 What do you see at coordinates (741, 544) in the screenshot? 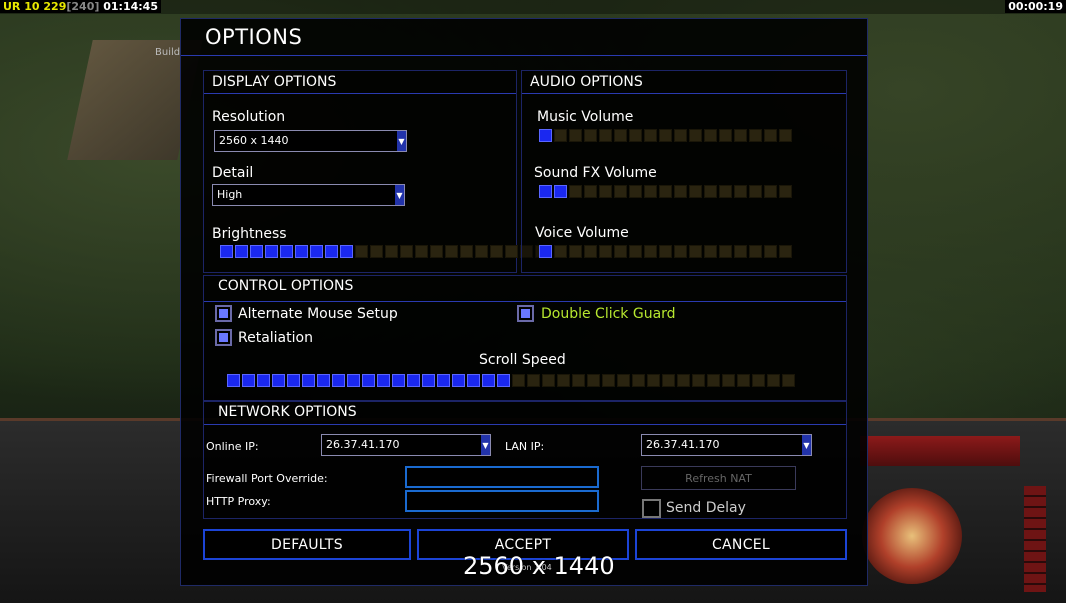
I see `cancel-button: CANCEL` at bounding box center [741, 544].